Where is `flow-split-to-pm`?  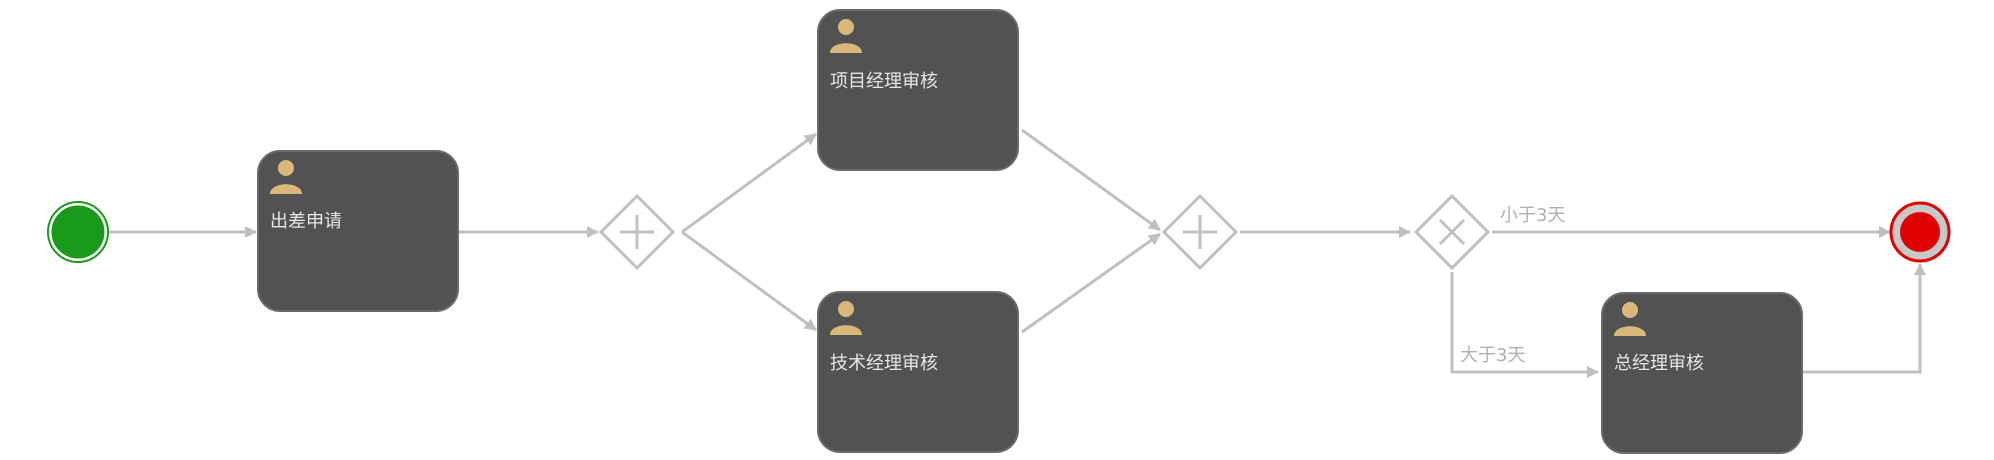
flow-split-to-pm is located at coordinates (749, 183).